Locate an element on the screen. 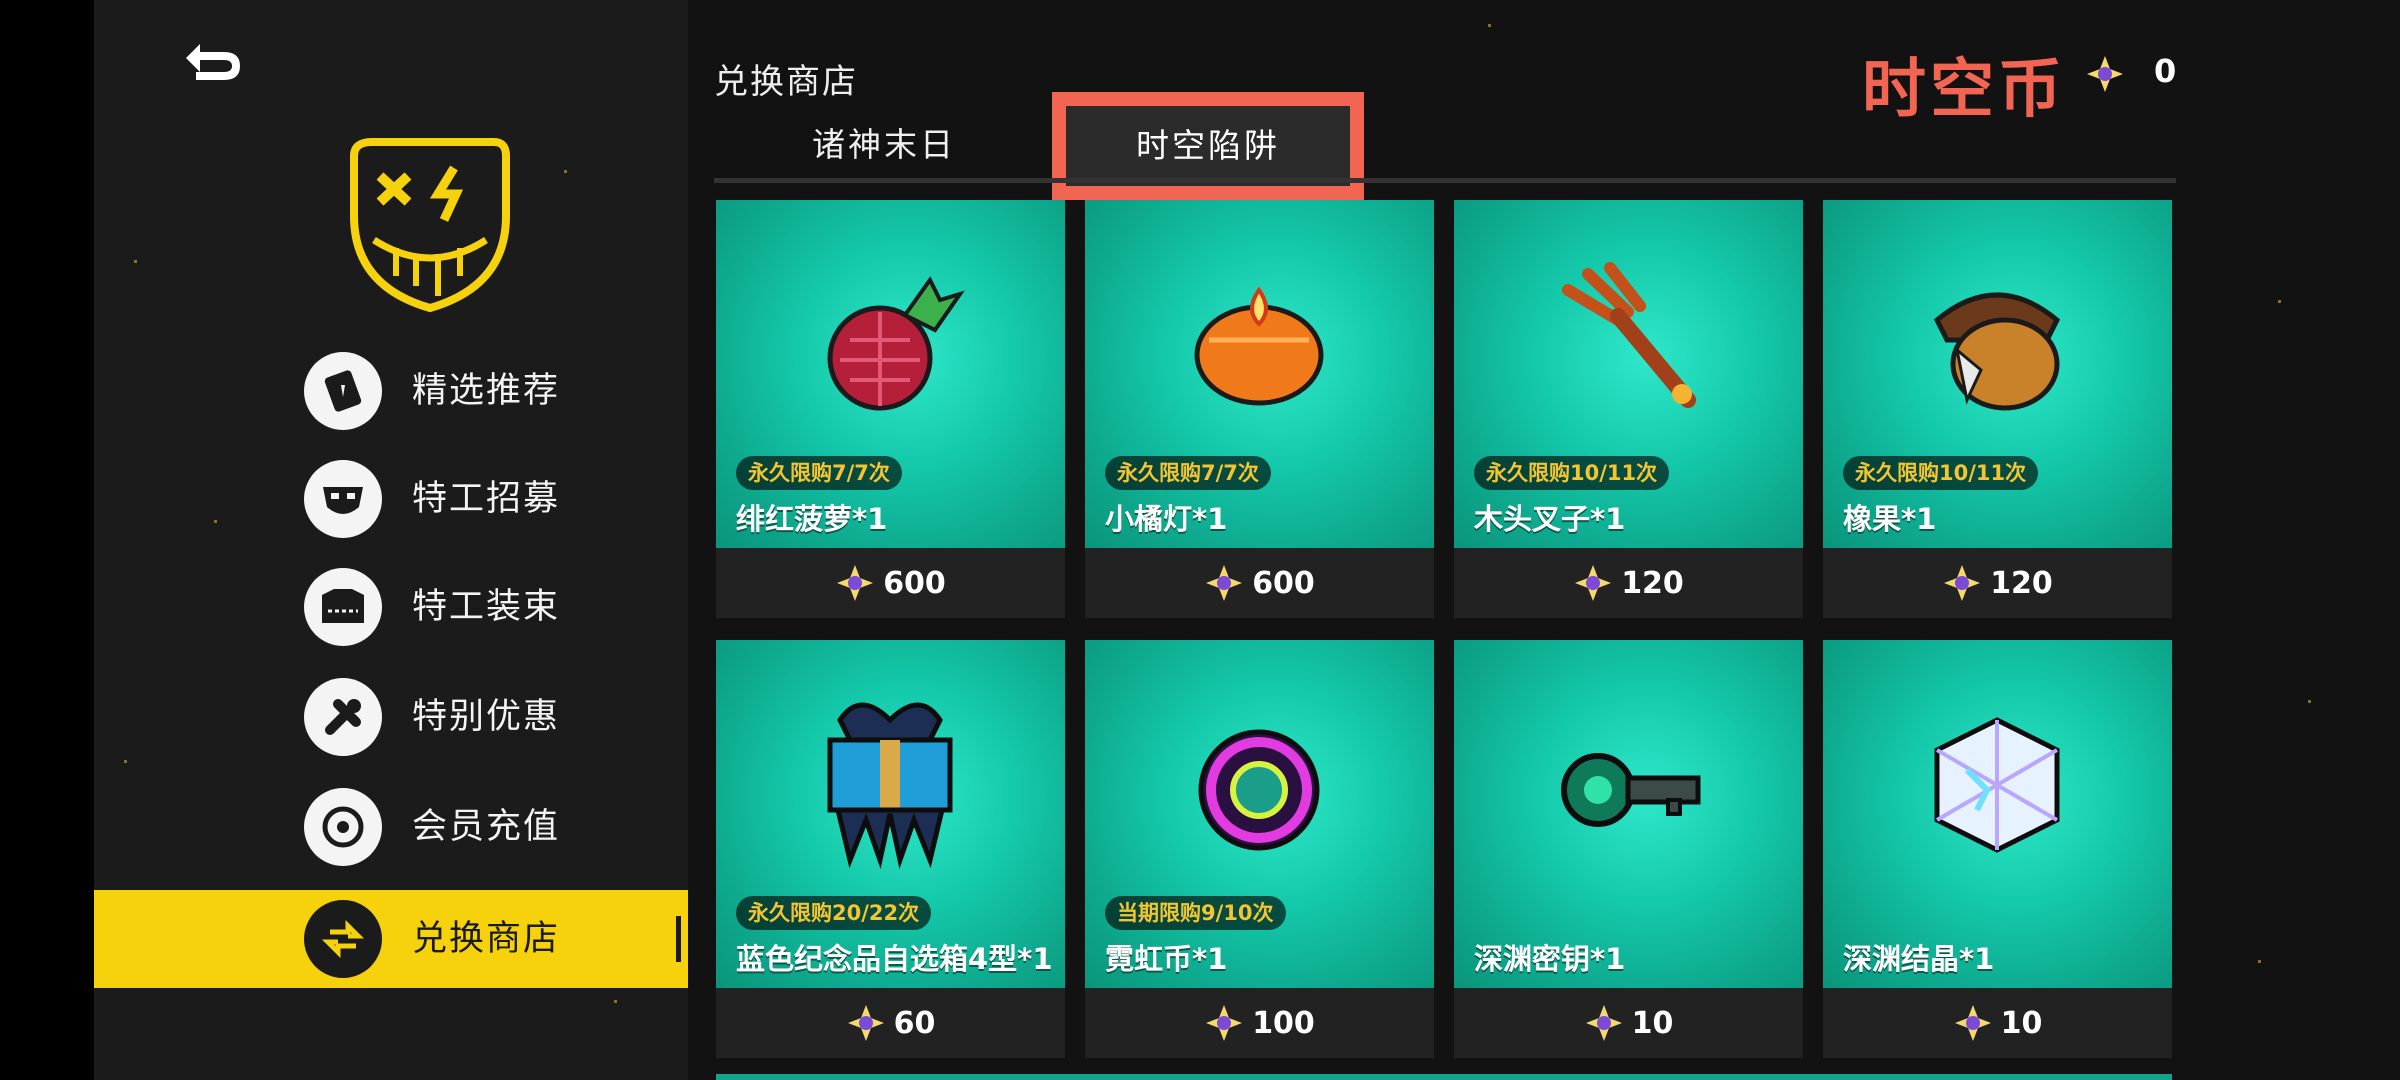 This screenshot has height=1080, width=2400. purchase-limit-badge: 当期限购9/10次 is located at coordinates (1195, 913).